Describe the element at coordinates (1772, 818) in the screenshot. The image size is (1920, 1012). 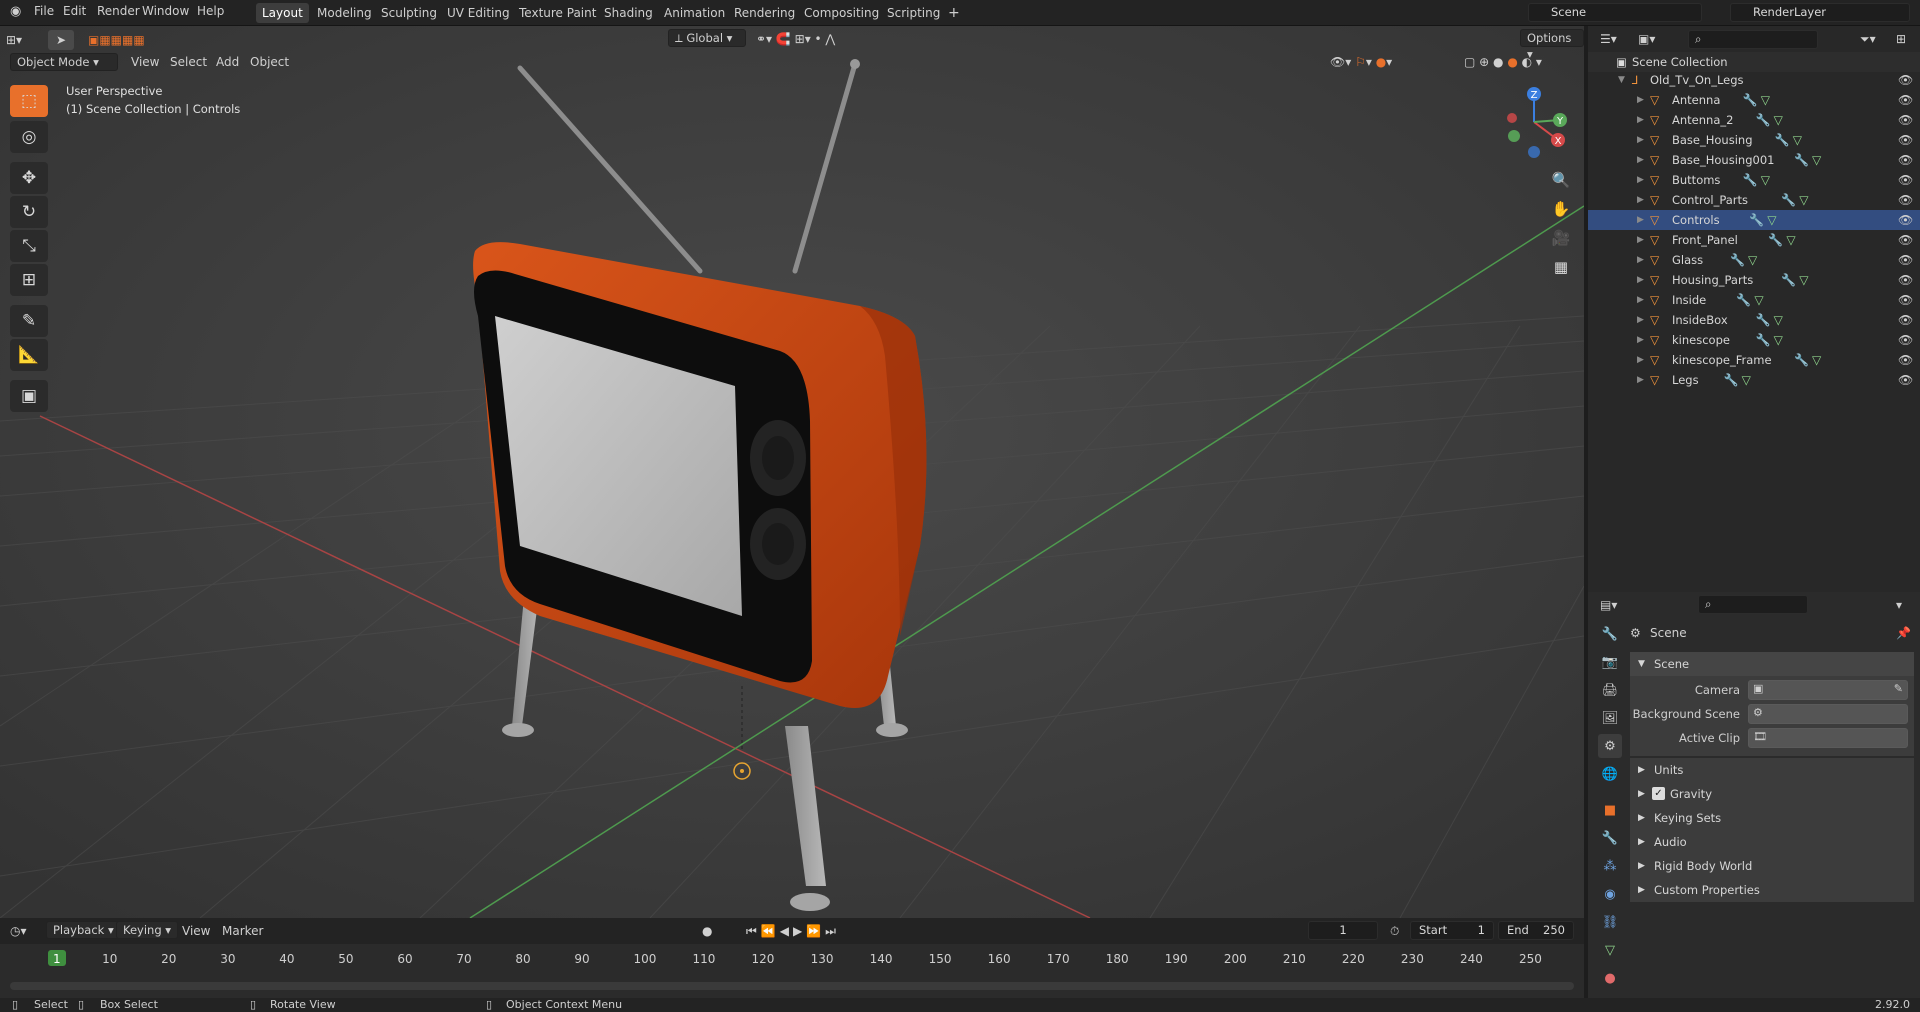
I see `keying-sets-panel-header: ▶ Keying Sets` at that location.